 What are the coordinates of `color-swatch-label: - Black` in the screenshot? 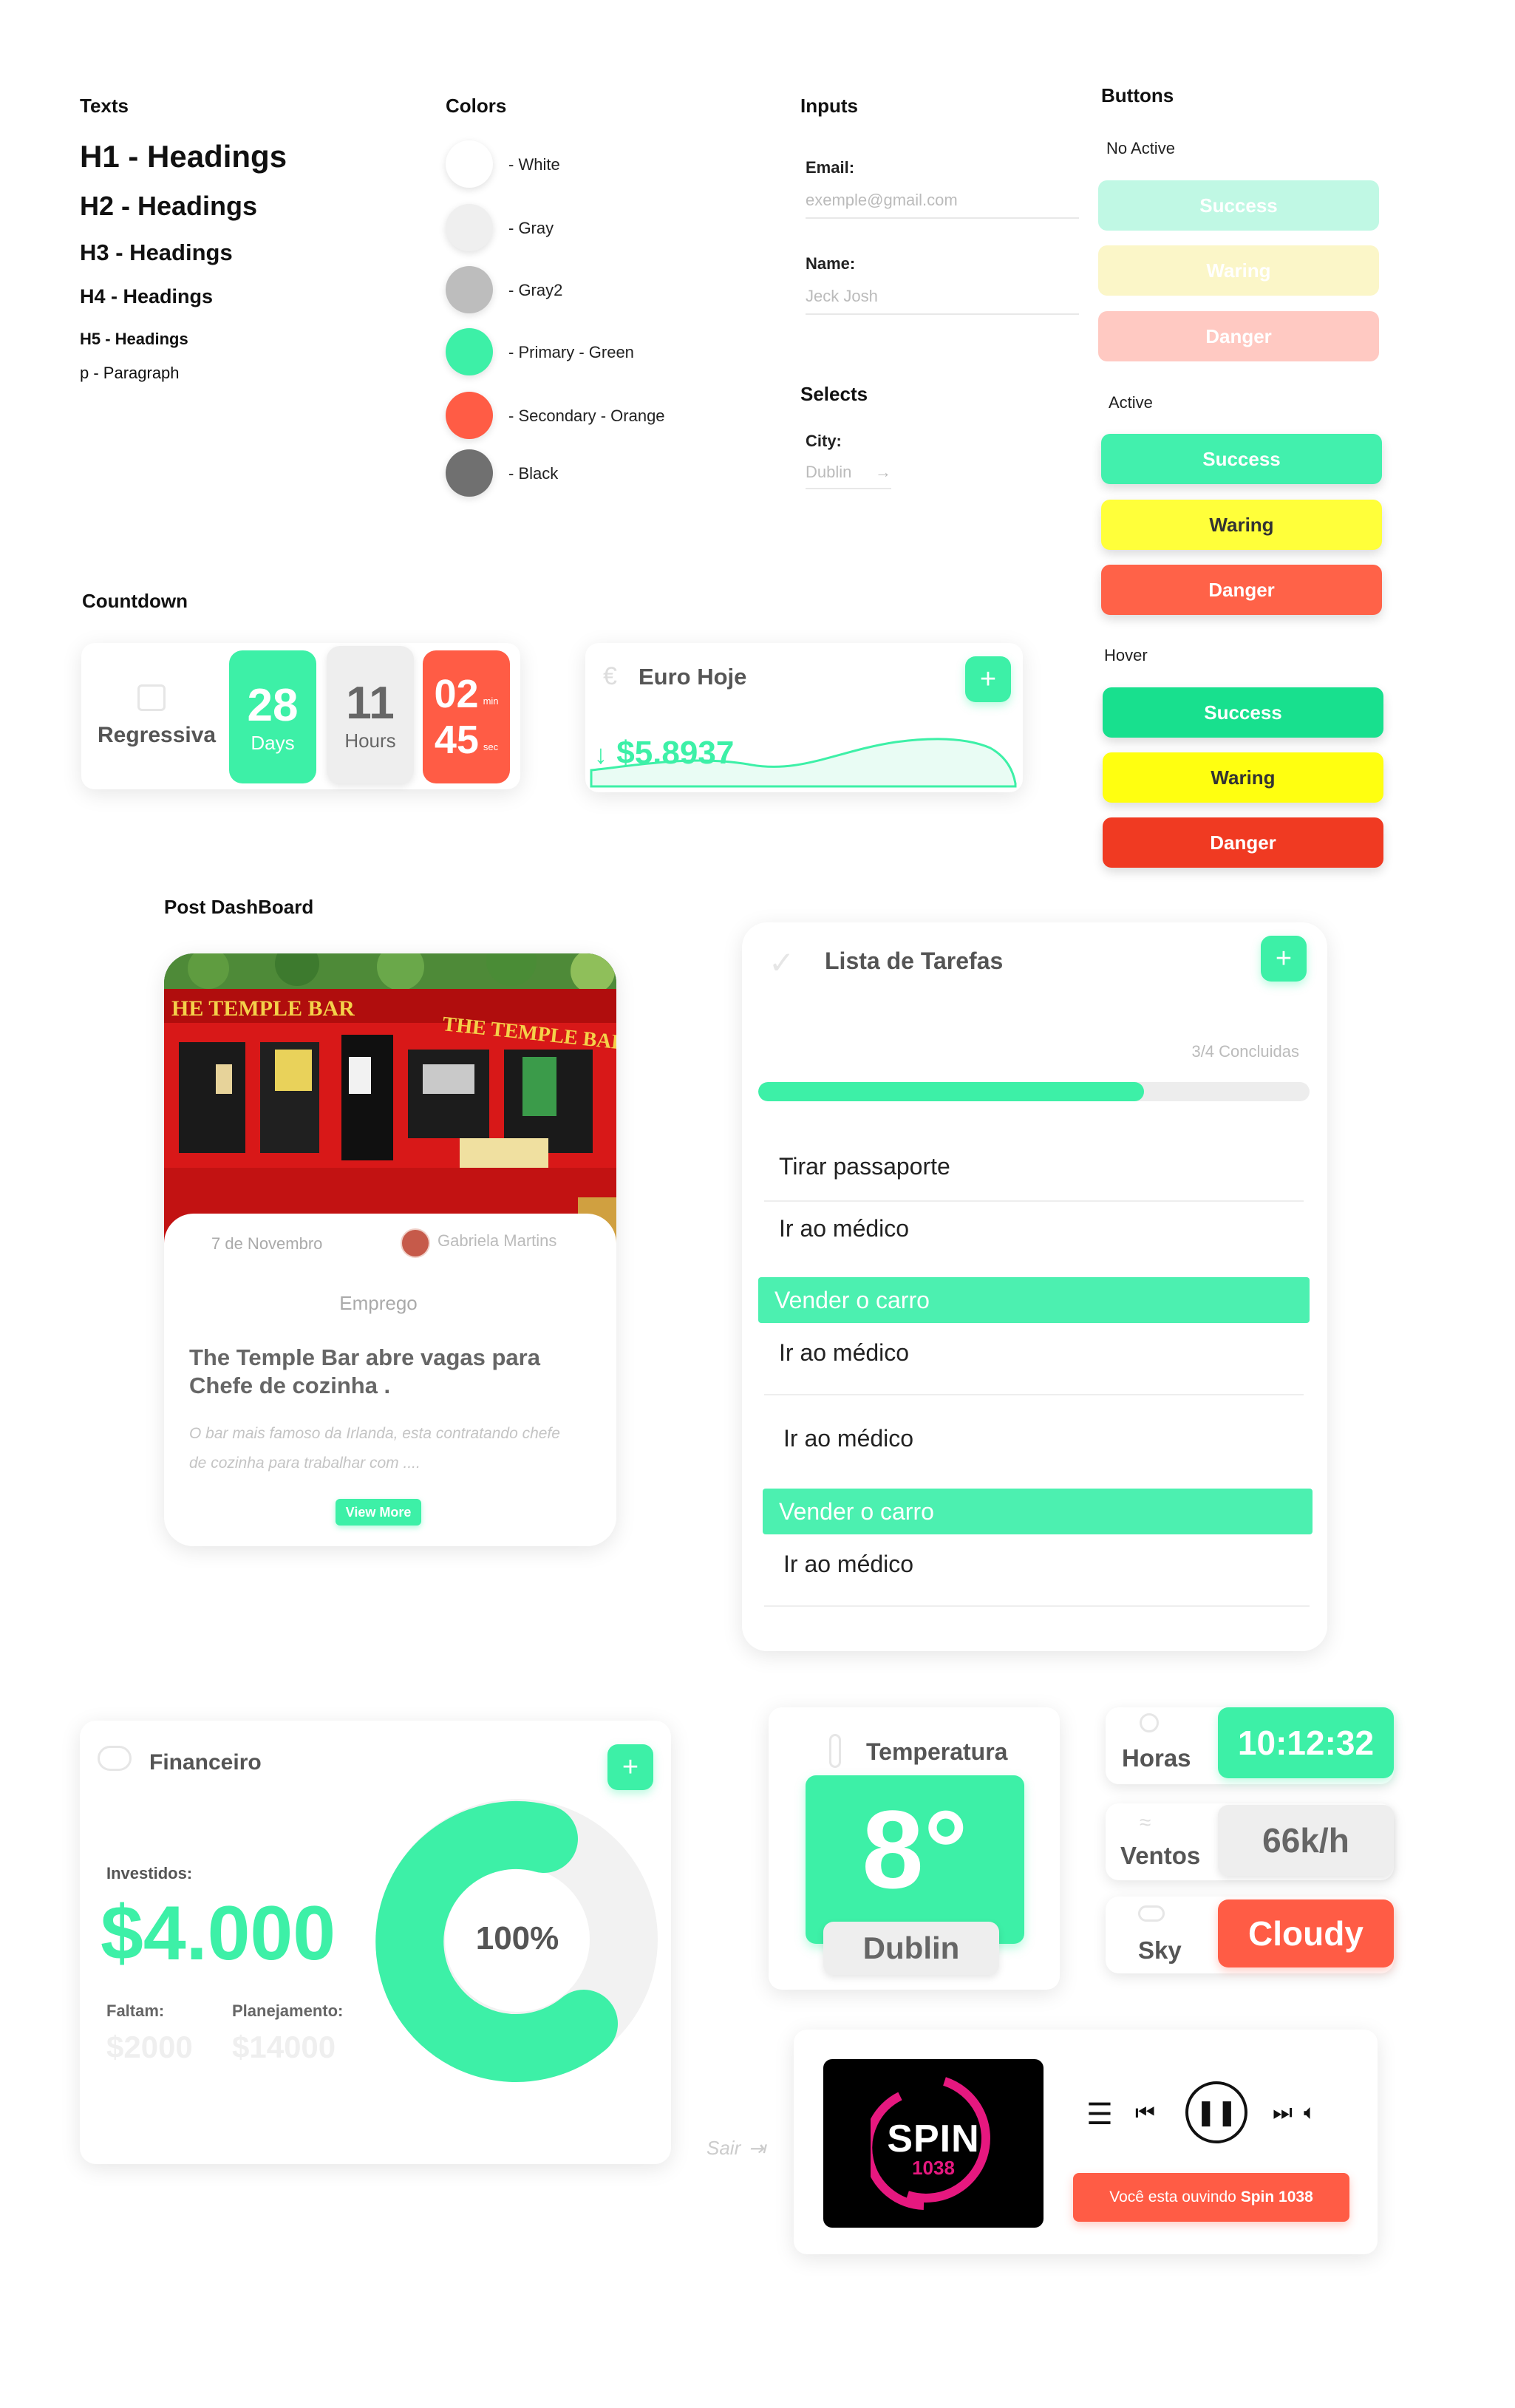 It's located at (533, 473).